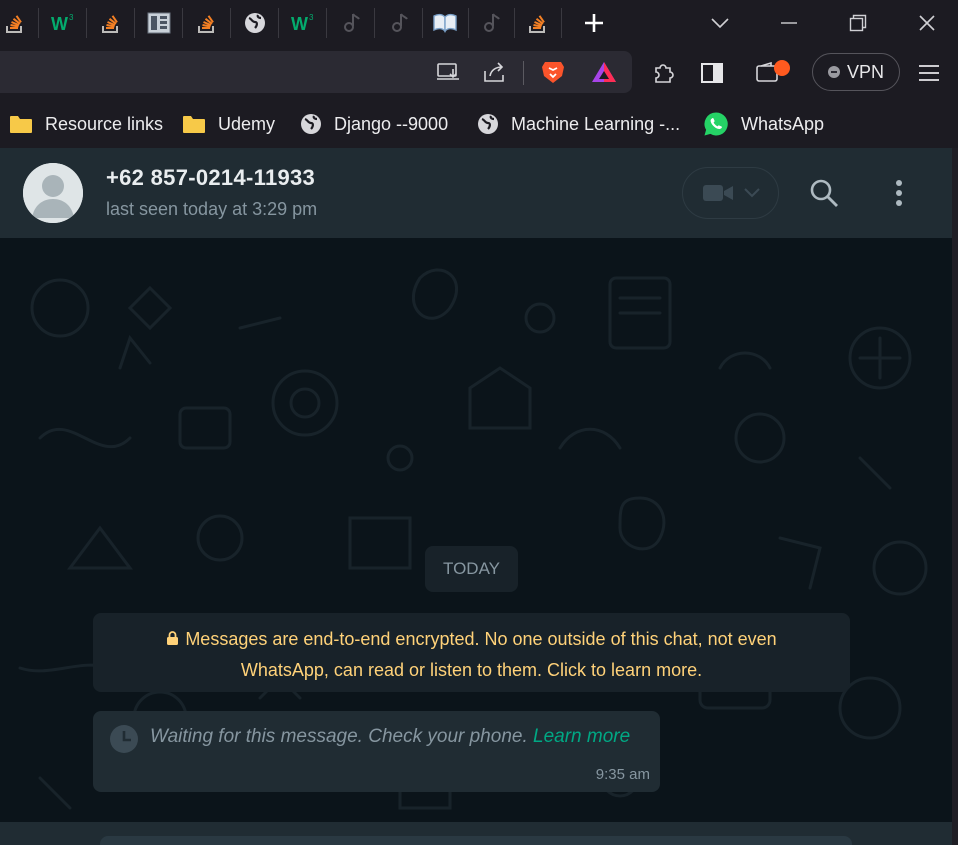  Describe the element at coordinates (929, 73) in the screenshot. I see `main-menu-button` at that location.